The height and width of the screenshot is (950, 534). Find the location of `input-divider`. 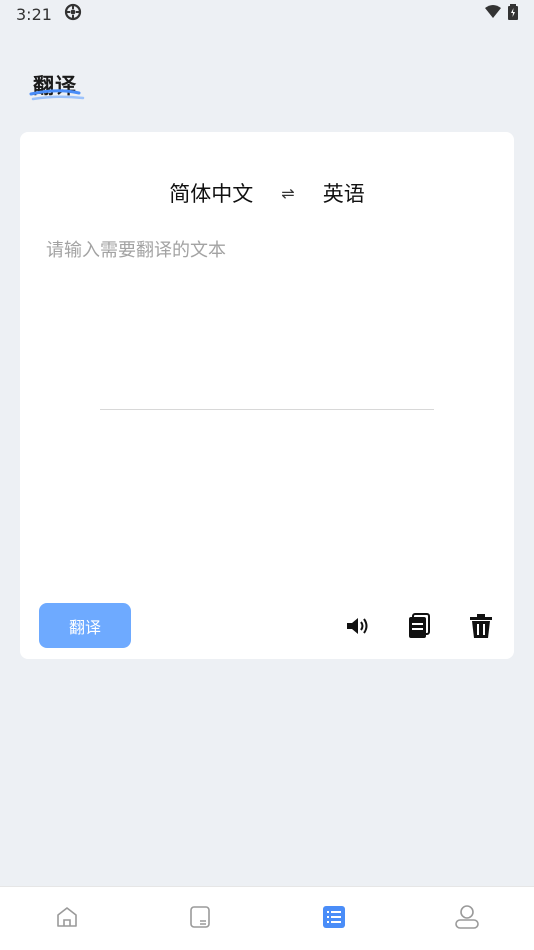

input-divider is located at coordinates (267, 409).